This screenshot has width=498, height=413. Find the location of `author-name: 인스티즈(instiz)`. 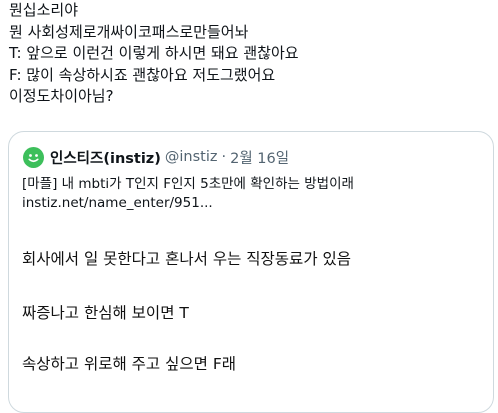

author-name: 인스티즈(instiz) is located at coordinates (105, 157).